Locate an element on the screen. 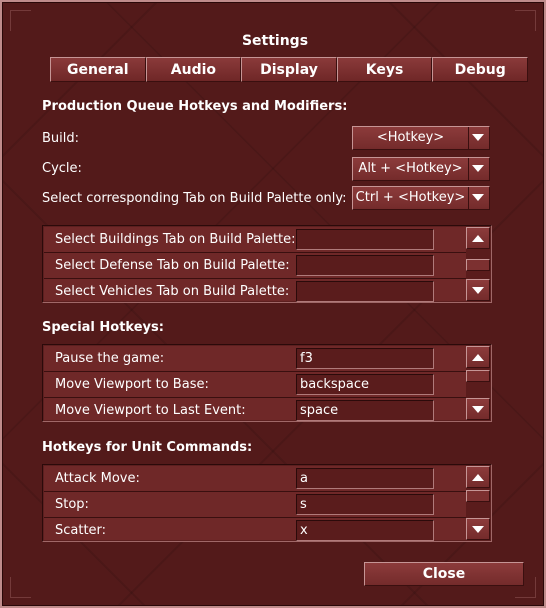 The height and width of the screenshot is (608, 546). hotkey-label: Move Viewport to Base: is located at coordinates (132, 384).